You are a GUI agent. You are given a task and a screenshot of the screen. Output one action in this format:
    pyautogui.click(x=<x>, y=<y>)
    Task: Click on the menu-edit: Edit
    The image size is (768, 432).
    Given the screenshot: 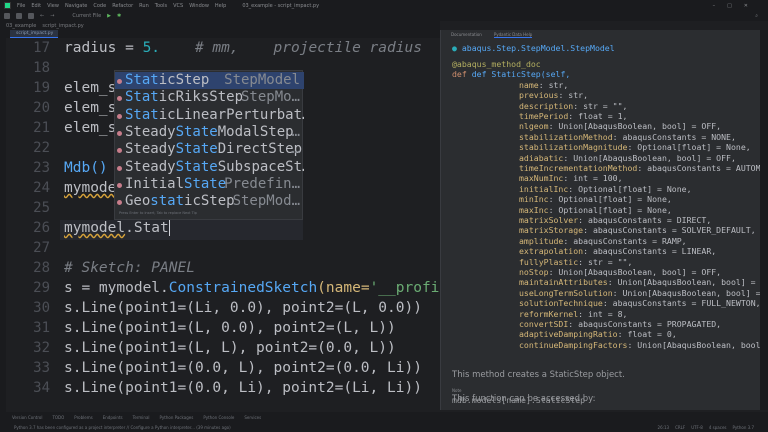 What is the action you would take?
    pyautogui.click(x=36, y=6)
    